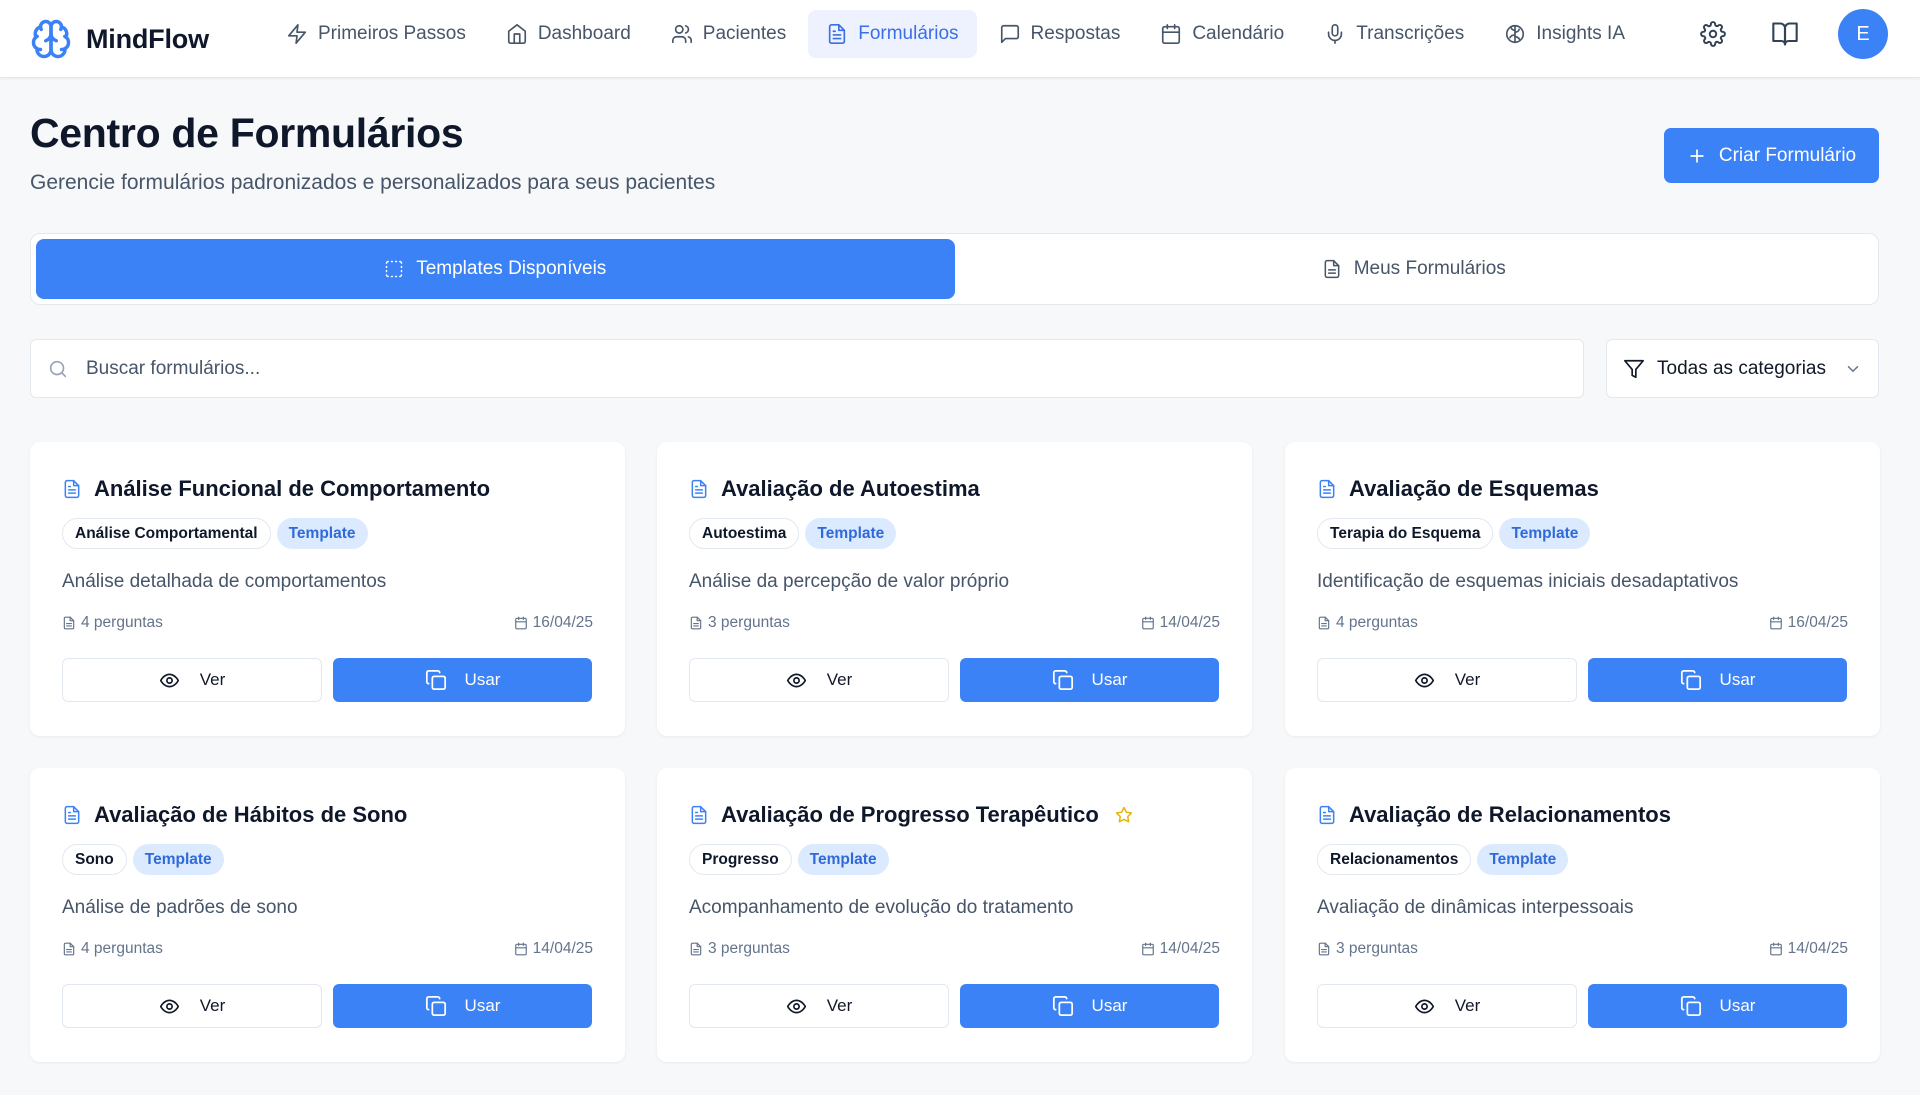 The width and height of the screenshot is (1920, 1095). I want to click on nav-item-dashboard: Dashboard, so click(568, 34).